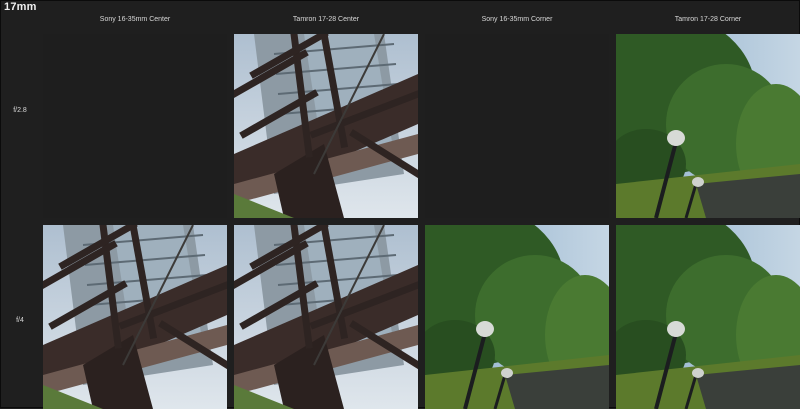 Image resolution: width=800 pixels, height=409 pixels. What do you see at coordinates (326, 19) in the screenshot?
I see `column-header-tamron-center: Tamron 17-28 Center` at bounding box center [326, 19].